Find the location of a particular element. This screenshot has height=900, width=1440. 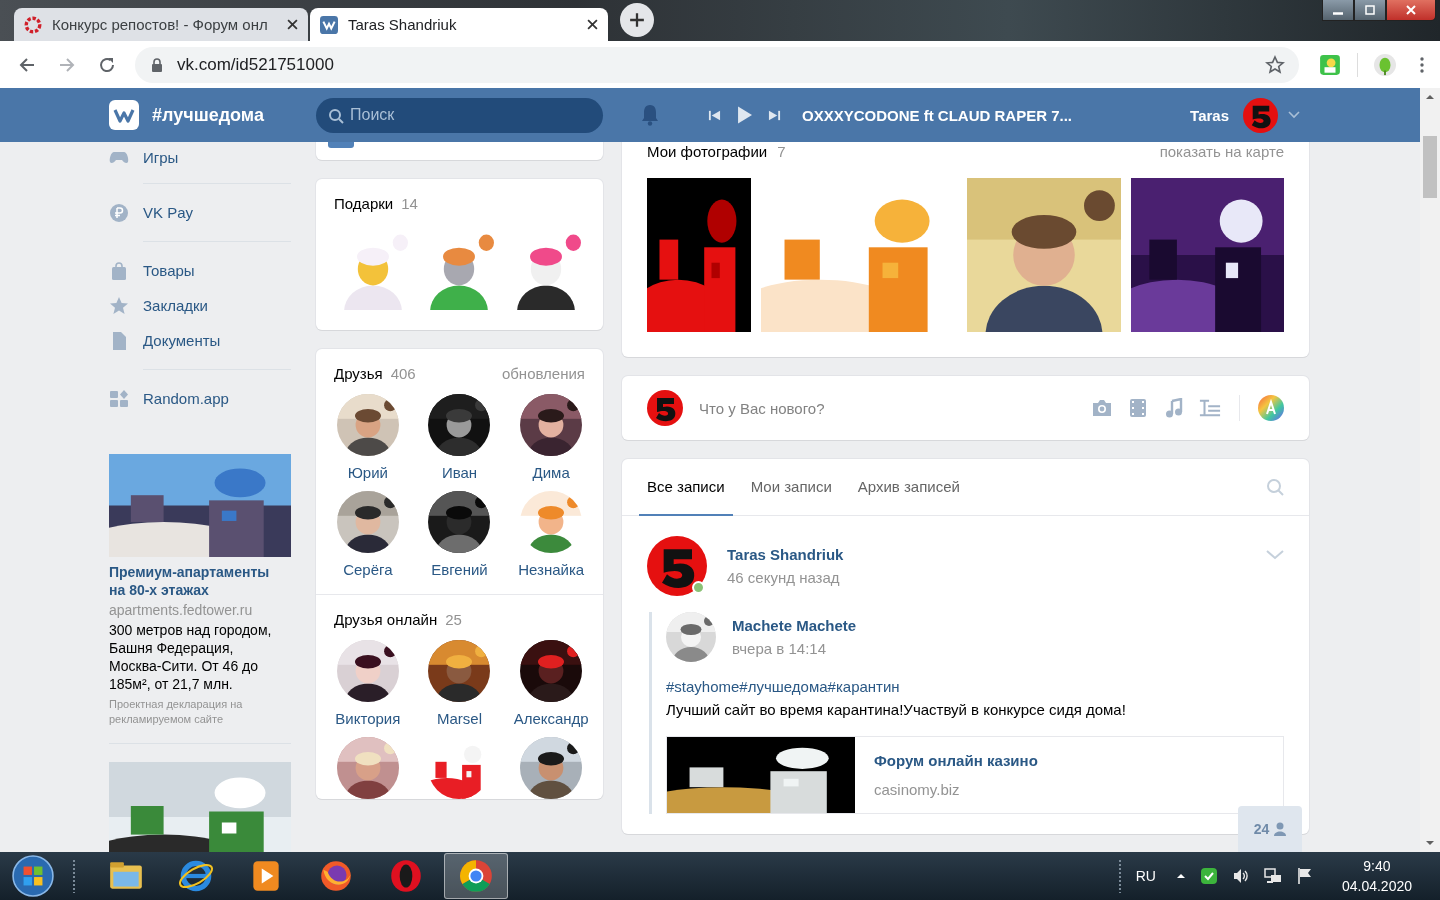

count: 25 is located at coordinates (453, 619).